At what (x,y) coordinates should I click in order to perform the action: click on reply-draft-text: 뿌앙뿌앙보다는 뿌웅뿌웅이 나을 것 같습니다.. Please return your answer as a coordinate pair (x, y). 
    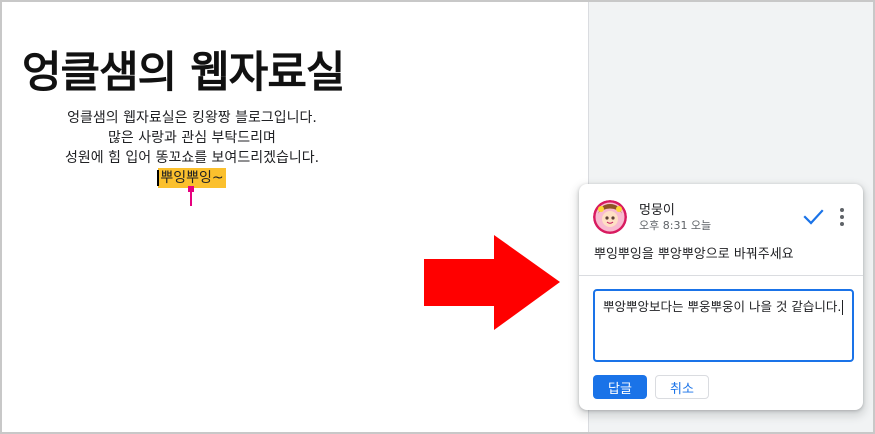
    Looking at the image, I should click on (722, 306).